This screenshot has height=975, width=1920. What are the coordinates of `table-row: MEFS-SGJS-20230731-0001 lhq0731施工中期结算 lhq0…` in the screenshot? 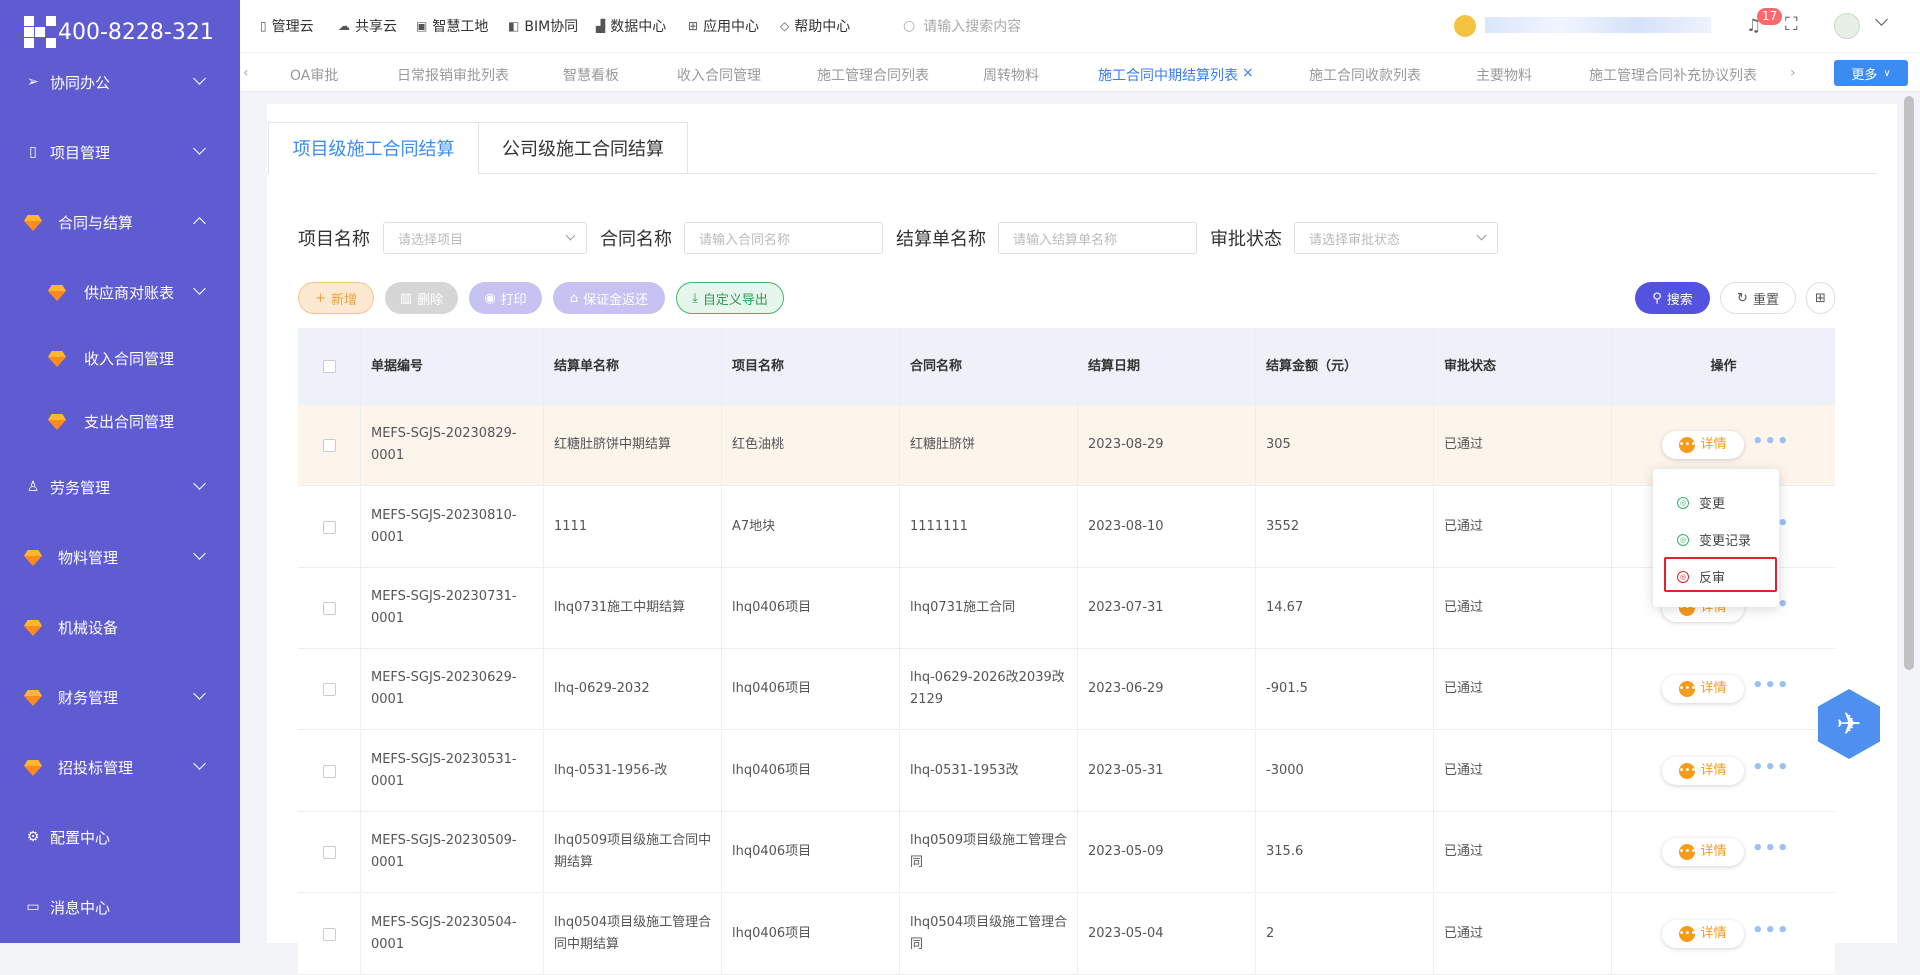 It's located at (1066, 608).